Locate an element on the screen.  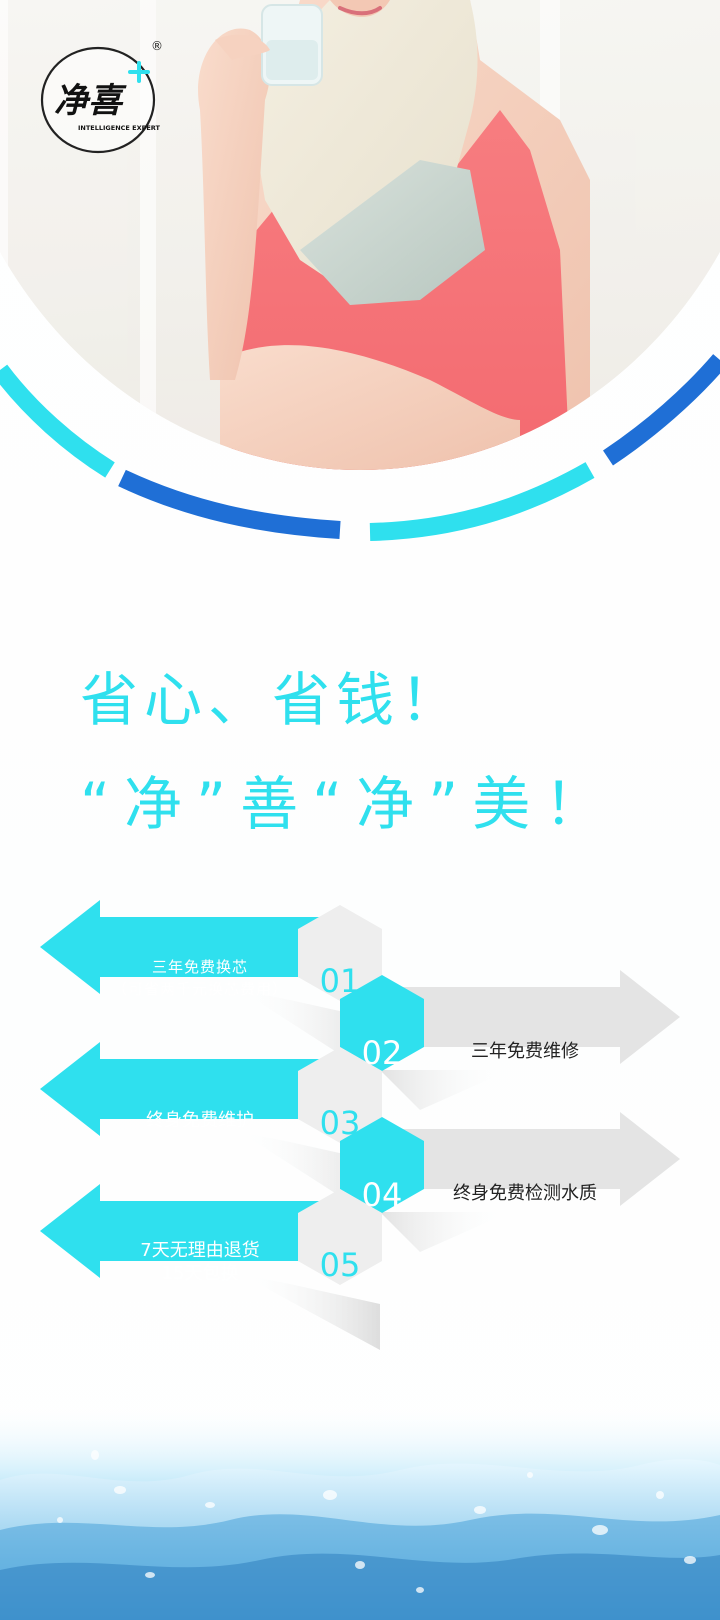
slogan-line-1: 省心、省钱！ is located at coordinates (272, 700).